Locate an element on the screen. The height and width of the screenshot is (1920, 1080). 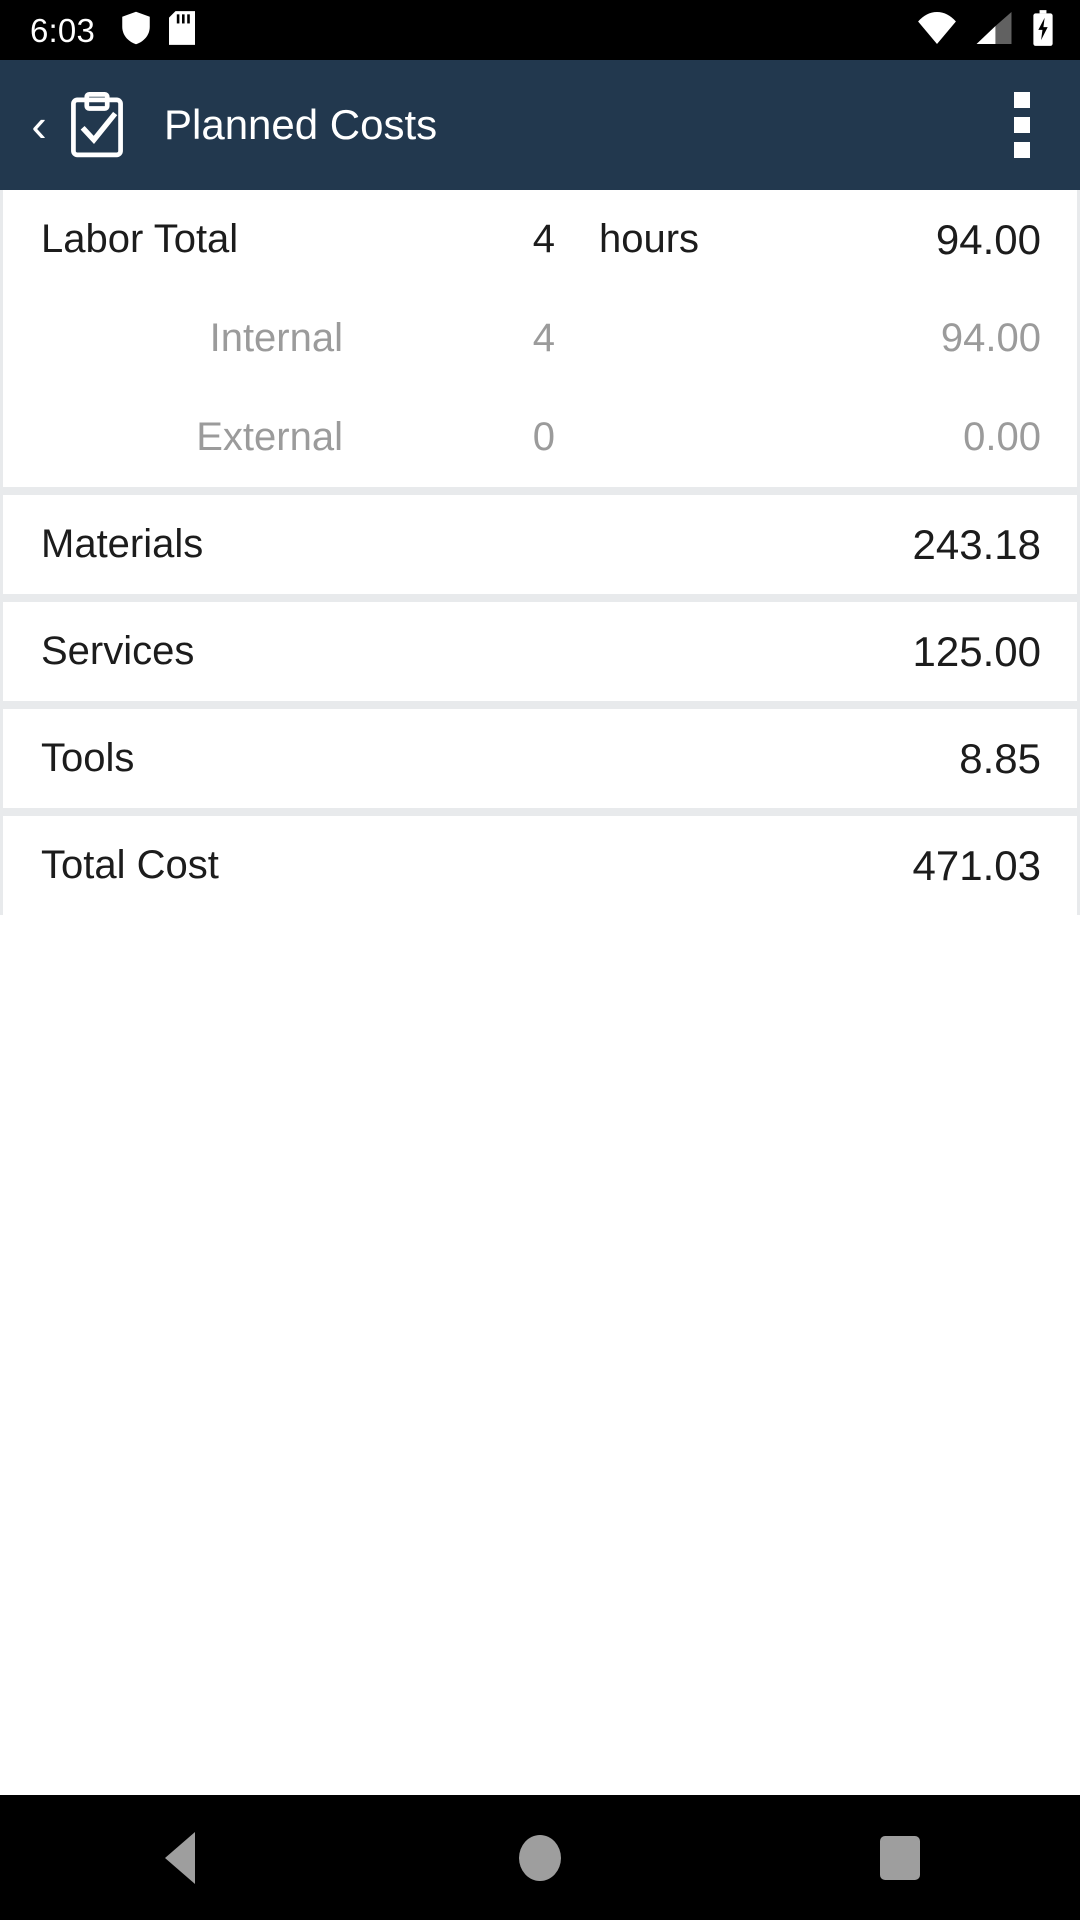
clipboard-check-icon is located at coordinates (97, 125).